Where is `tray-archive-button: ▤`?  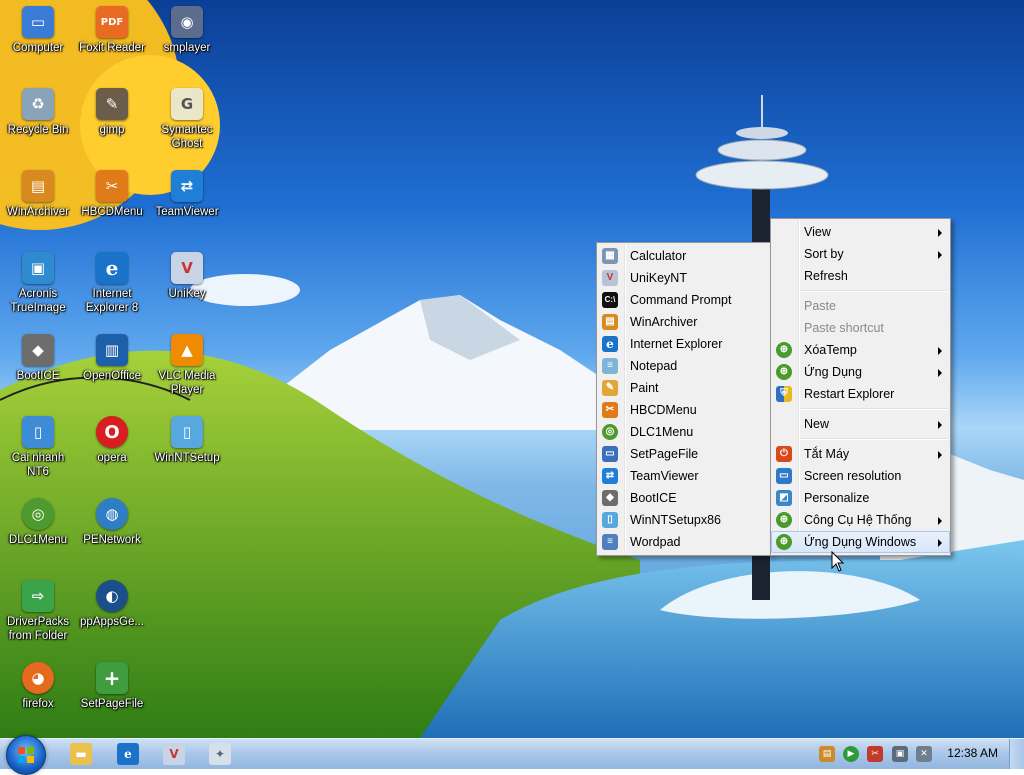 tray-archive-button: ▤ is located at coordinates (827, 754).